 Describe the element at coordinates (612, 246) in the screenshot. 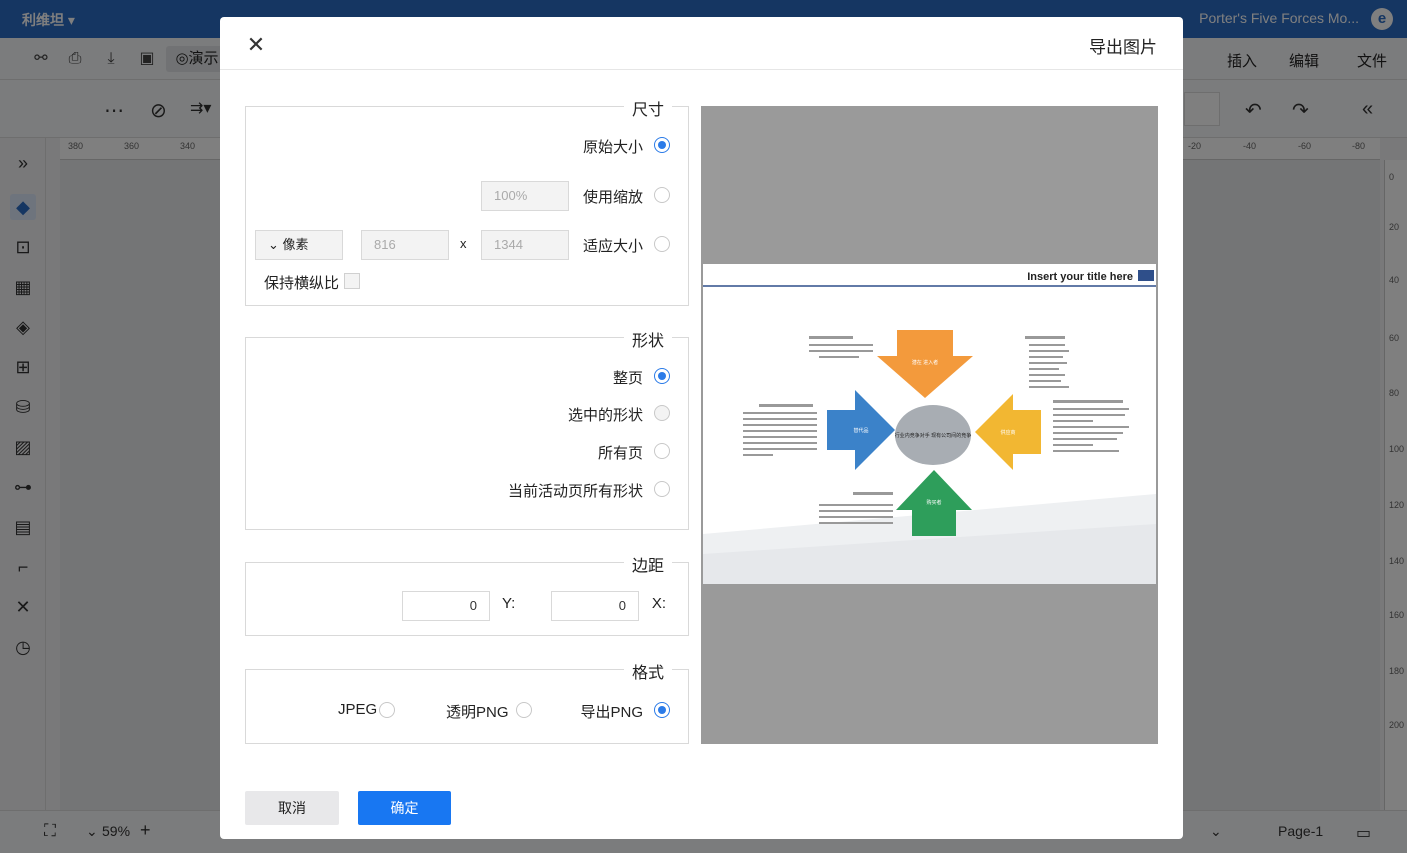

I see `fit-size-label: 适应大小` at that location.